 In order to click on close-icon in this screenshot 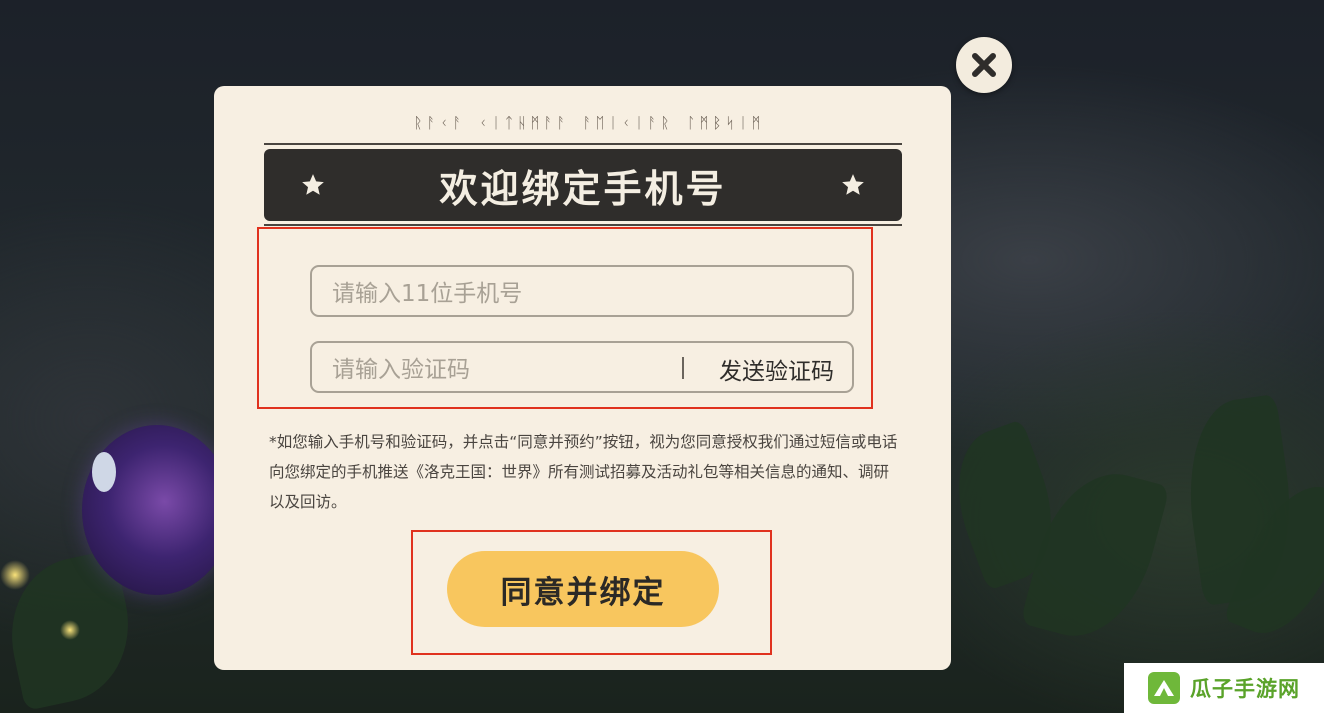, I will do `click(984, 65)`.